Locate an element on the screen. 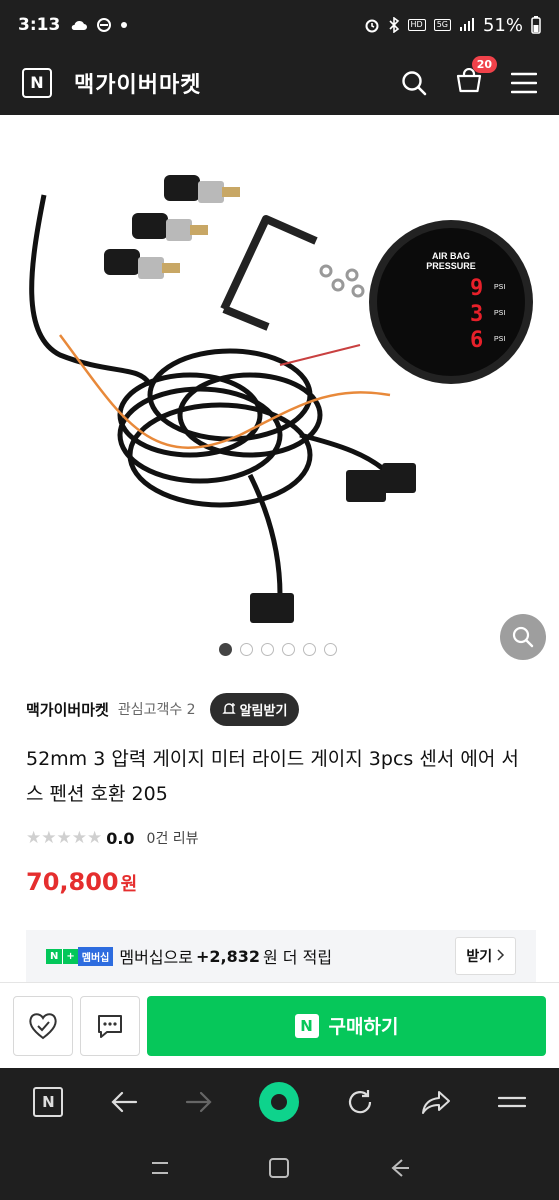  gauge-display: AIR BAG PRESSURE 9 3 6 PSI PSI PSI is located at coordinates (451, 302).